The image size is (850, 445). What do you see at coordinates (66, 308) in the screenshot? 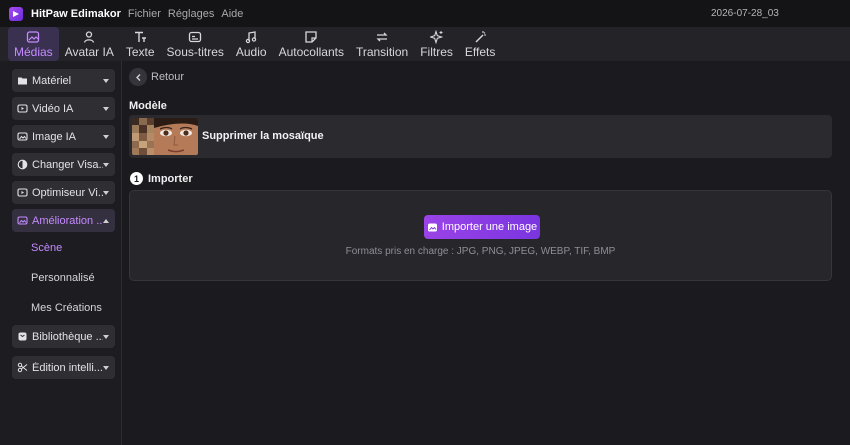
I see `sidebar-subitem-mes-creations: Mes Créations` at bounding box center [66, 308].